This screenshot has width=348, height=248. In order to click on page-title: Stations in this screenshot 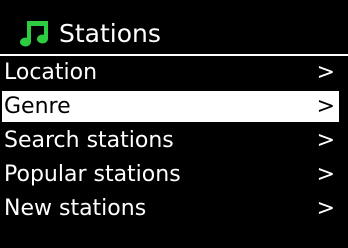, I will do `click(110, 33)`.